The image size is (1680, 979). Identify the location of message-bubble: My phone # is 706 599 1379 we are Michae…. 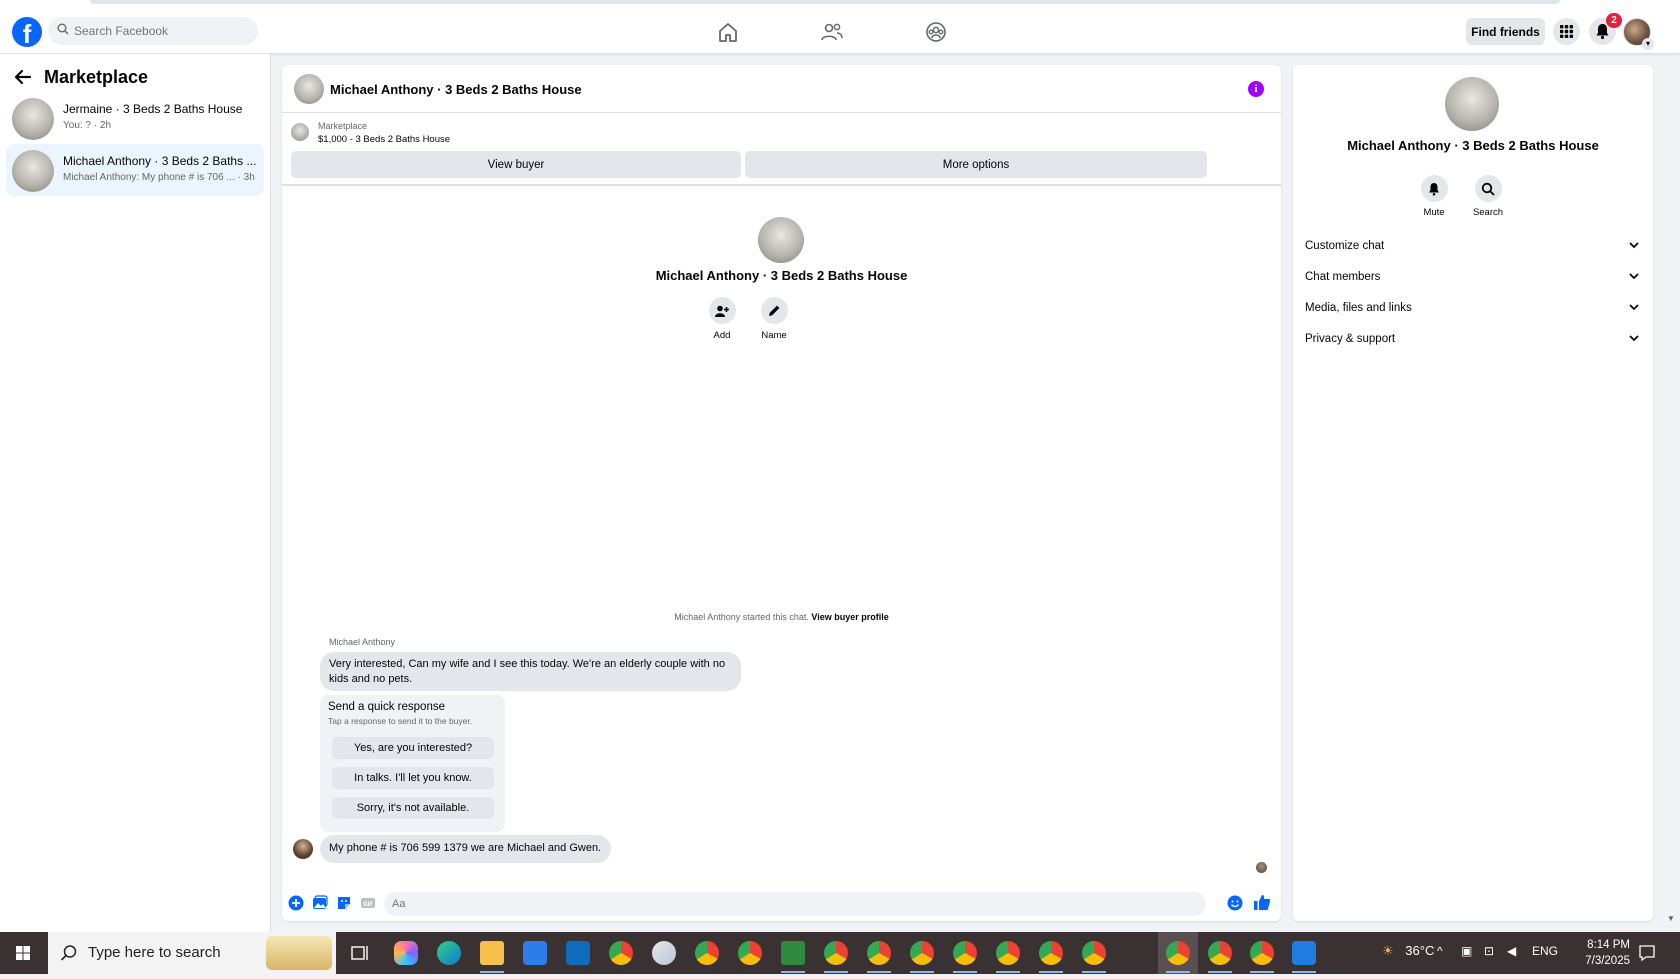
(465, 849).